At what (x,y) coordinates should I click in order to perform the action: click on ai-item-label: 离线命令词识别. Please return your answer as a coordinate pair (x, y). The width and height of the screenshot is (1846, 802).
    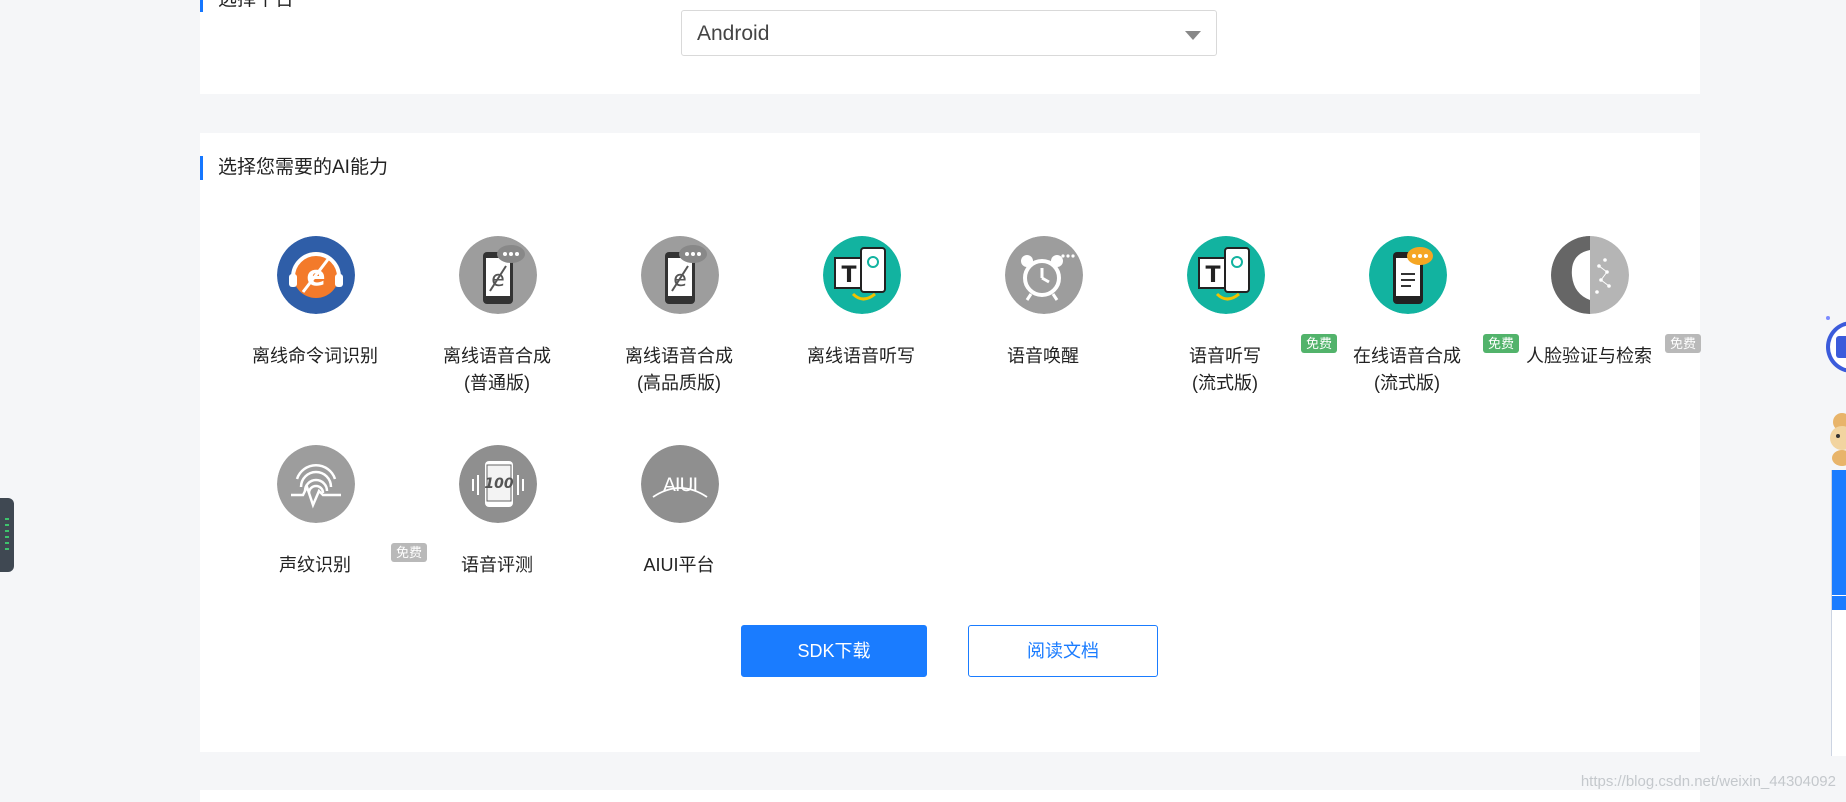
    Looking at the image, I should click on (315, 356).